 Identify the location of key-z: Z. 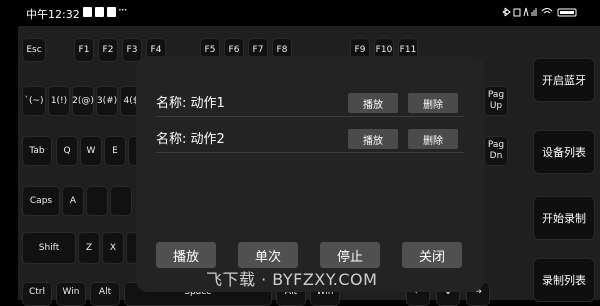
(89, 248).